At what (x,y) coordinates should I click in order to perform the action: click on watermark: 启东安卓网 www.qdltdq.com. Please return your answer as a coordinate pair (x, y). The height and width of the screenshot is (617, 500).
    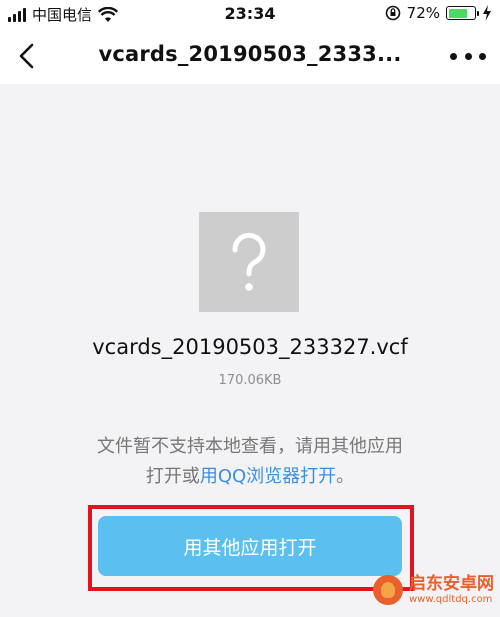
    Looking at the image, I should click on (433, 590).